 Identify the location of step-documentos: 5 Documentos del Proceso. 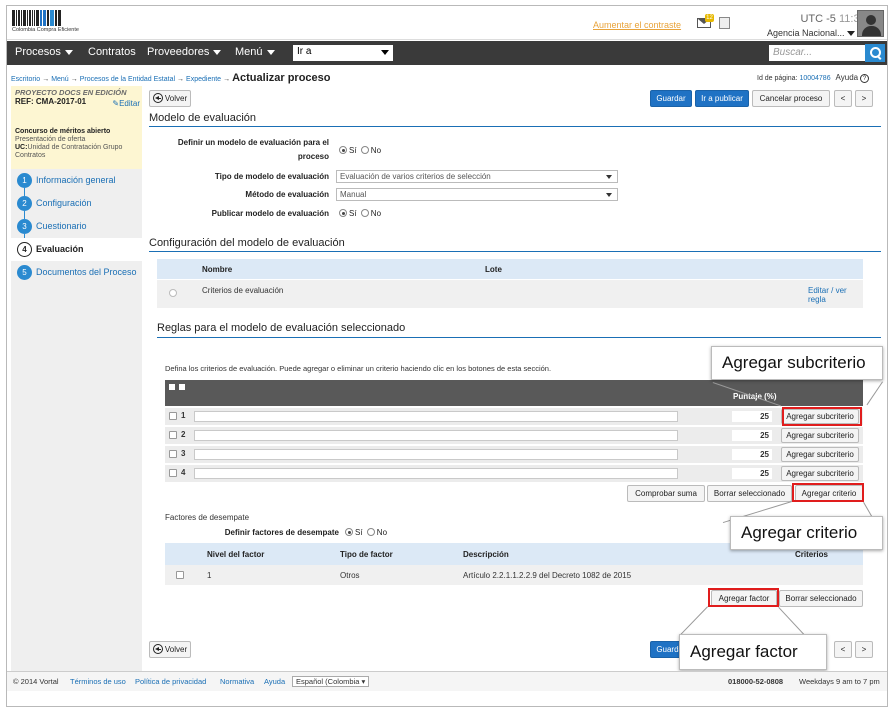
(76, 272).